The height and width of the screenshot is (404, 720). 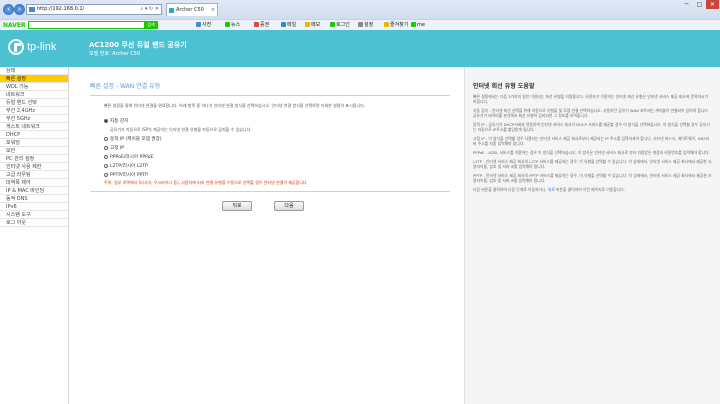 I want to click on page-icon, so click(x=32, y=9).